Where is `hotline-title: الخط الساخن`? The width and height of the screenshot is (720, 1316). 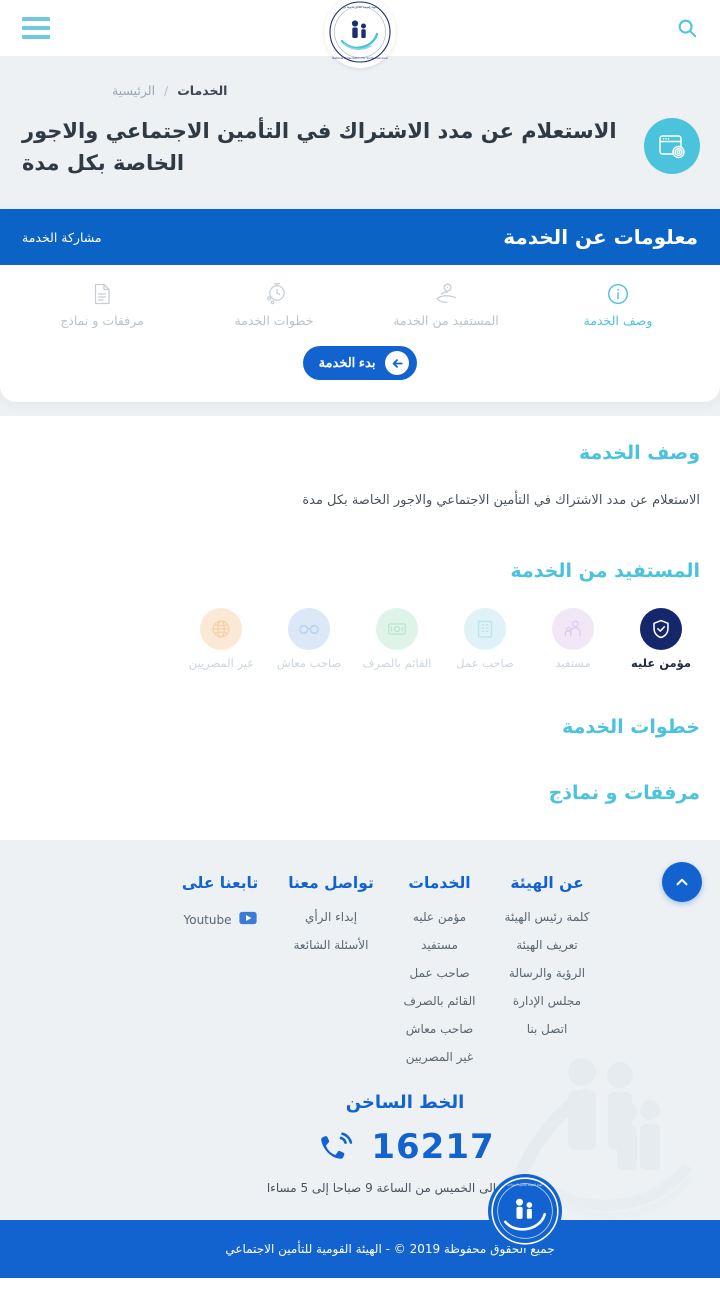
hotline-title: الخط الساخن is located at coordinates (405, 1103).